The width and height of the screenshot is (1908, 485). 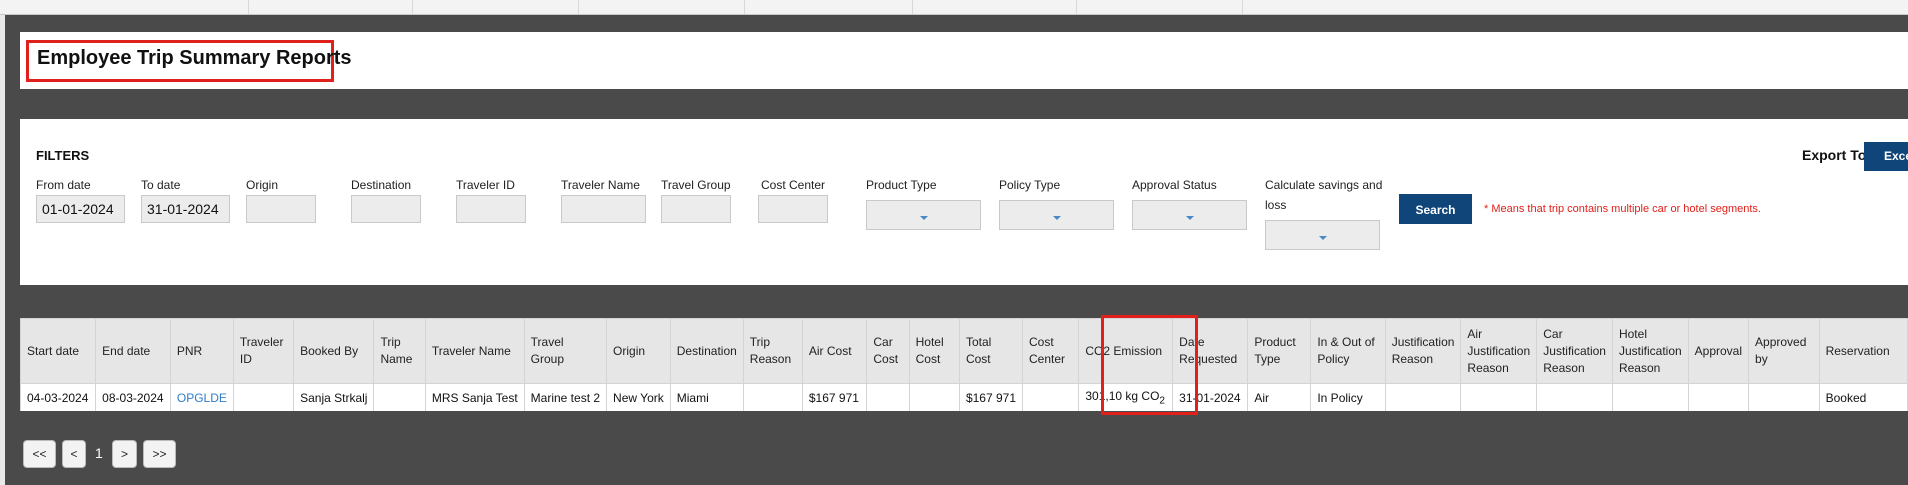 What do you see at coordinates (934, 351) in the screenshot?
I see `column-header: Hotel Cost` at bounding box center [934, 351].